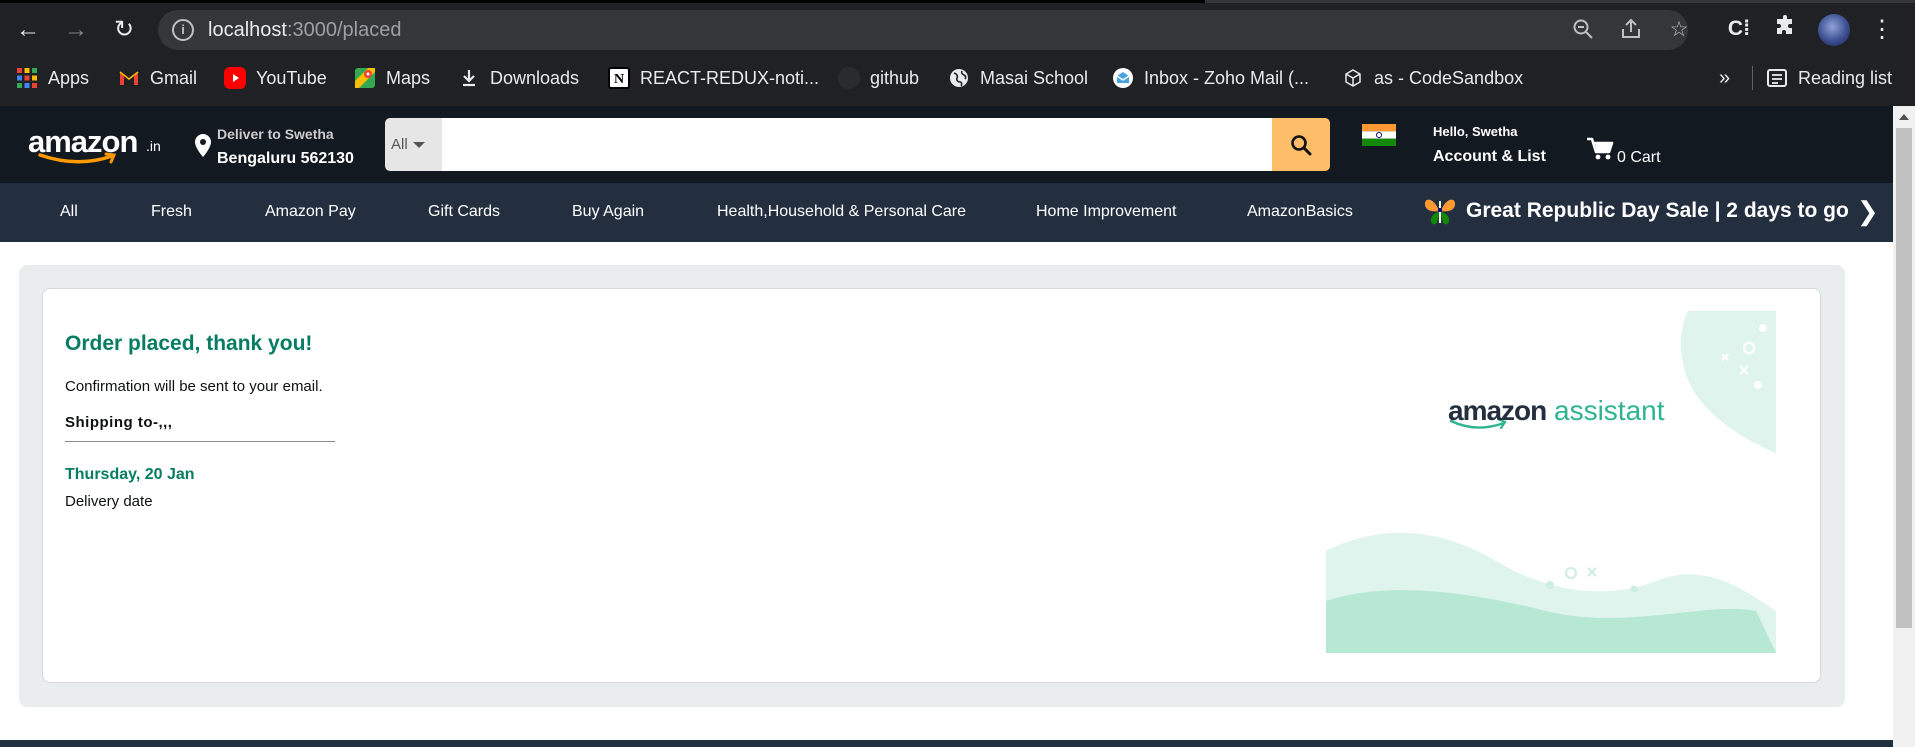 This screenshot has height=747, width=1915. I want to click on account-greeting: Hello, Swetha, so click(1475, 131).